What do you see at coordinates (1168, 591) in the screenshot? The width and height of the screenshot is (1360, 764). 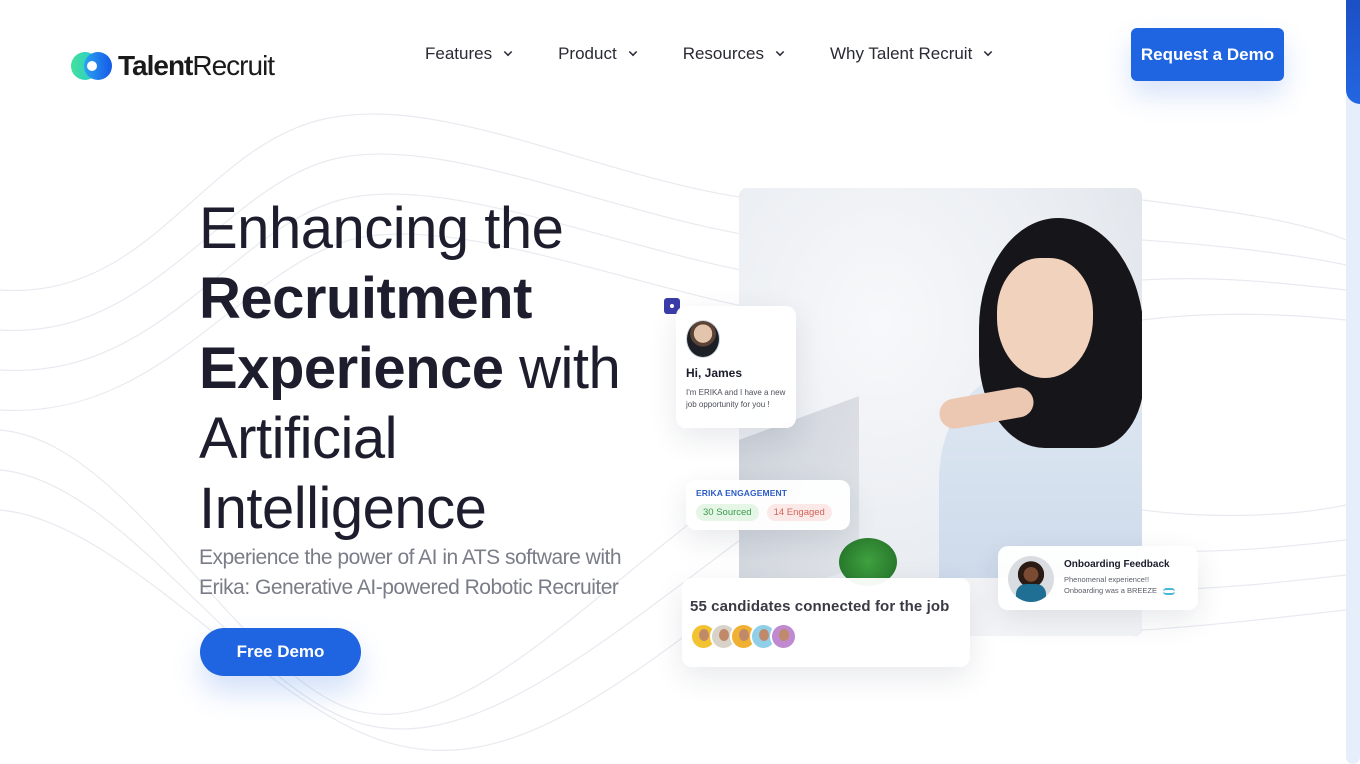 I see `breeze-icon` at bounding box center [1168, 591].